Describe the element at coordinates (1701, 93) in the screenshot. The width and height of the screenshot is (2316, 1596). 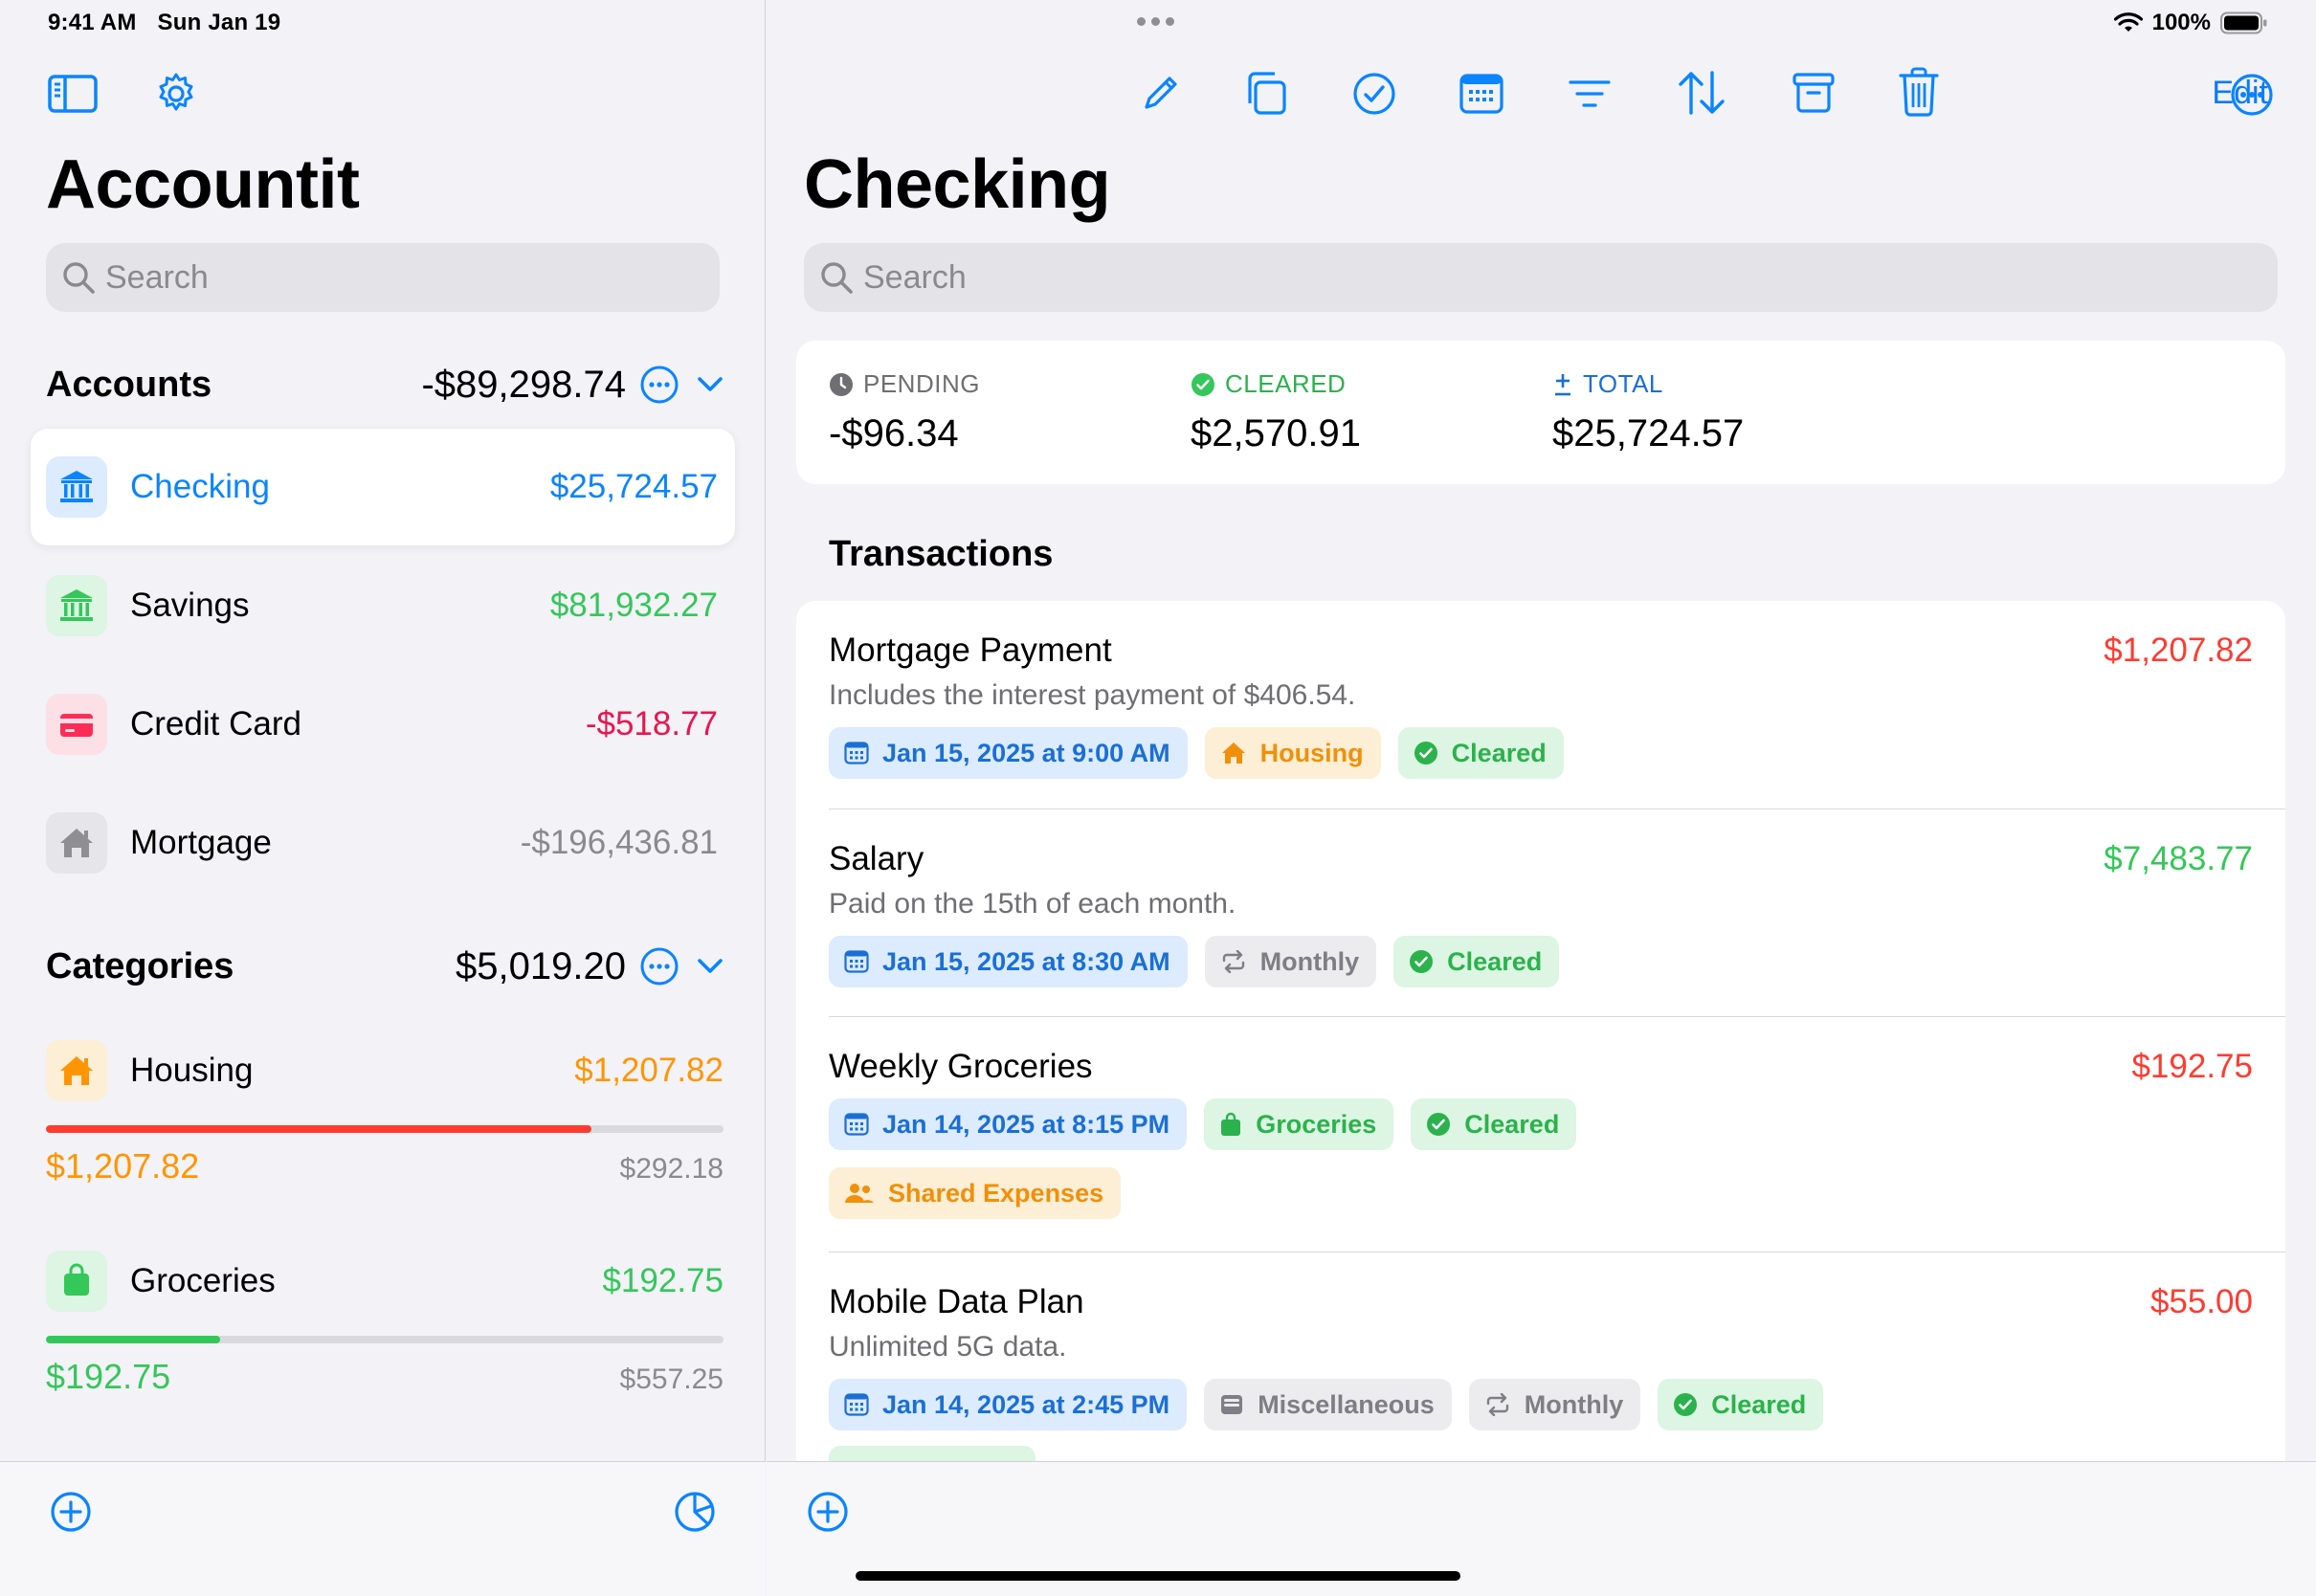
I see `sort-icon` at that location.